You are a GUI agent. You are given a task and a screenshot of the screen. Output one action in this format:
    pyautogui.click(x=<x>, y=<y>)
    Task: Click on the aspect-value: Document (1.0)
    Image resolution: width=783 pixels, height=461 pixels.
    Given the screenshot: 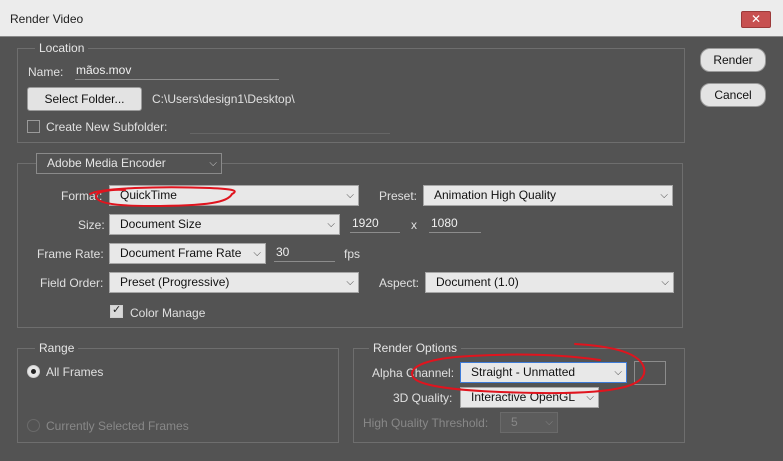 What is the action you would take?
    pyautogui.click(x=477, y=282)
    